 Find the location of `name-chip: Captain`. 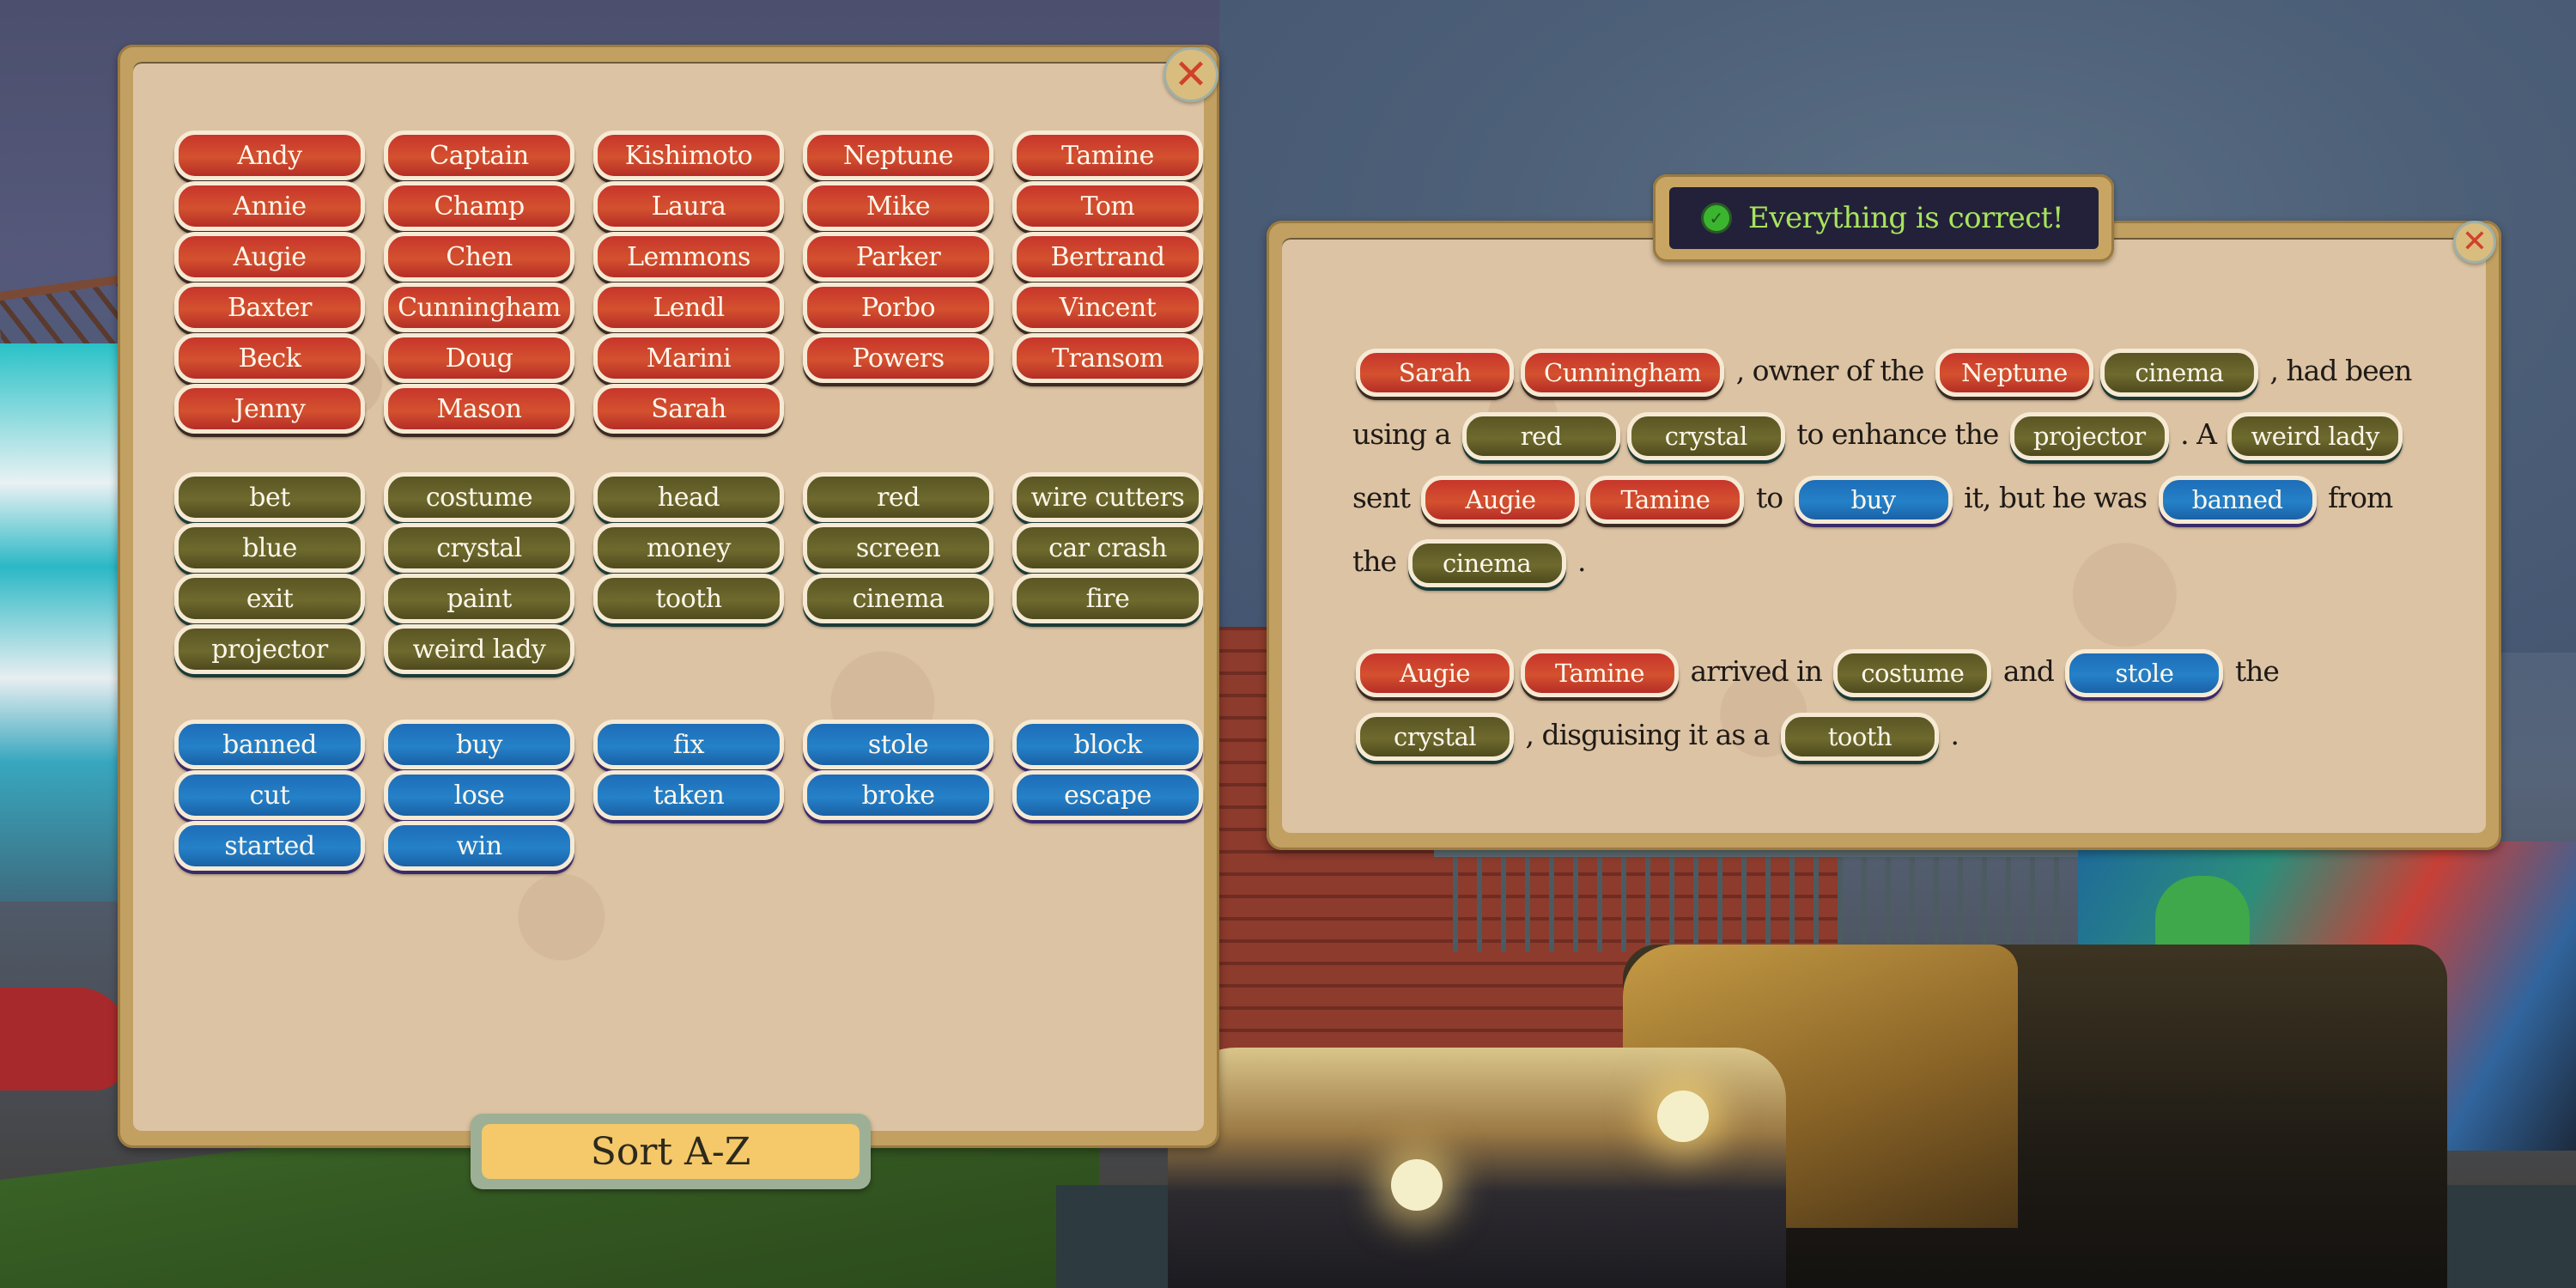

name-chip: Captain is located at coordinates (479, 155).